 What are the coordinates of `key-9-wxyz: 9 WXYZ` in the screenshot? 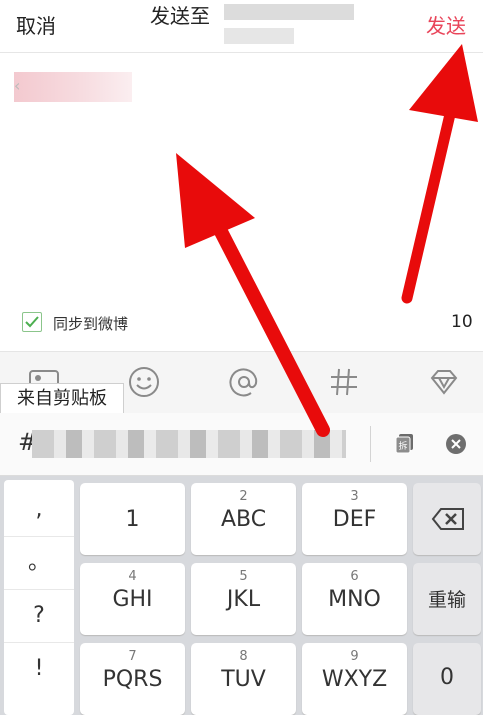 It's located at (354, 679).